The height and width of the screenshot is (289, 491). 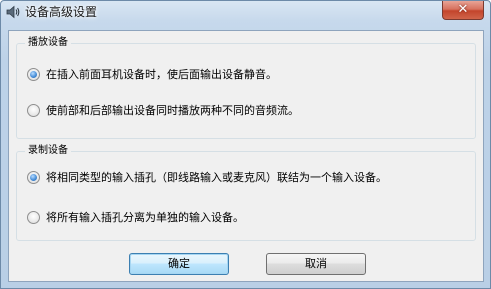 What do you see at coordinates (161, 75) in the screenshot?
I see `radio-label: 在插入前面耳机设备时，使后面输出设备静音。` at bounding box center [161, 75].